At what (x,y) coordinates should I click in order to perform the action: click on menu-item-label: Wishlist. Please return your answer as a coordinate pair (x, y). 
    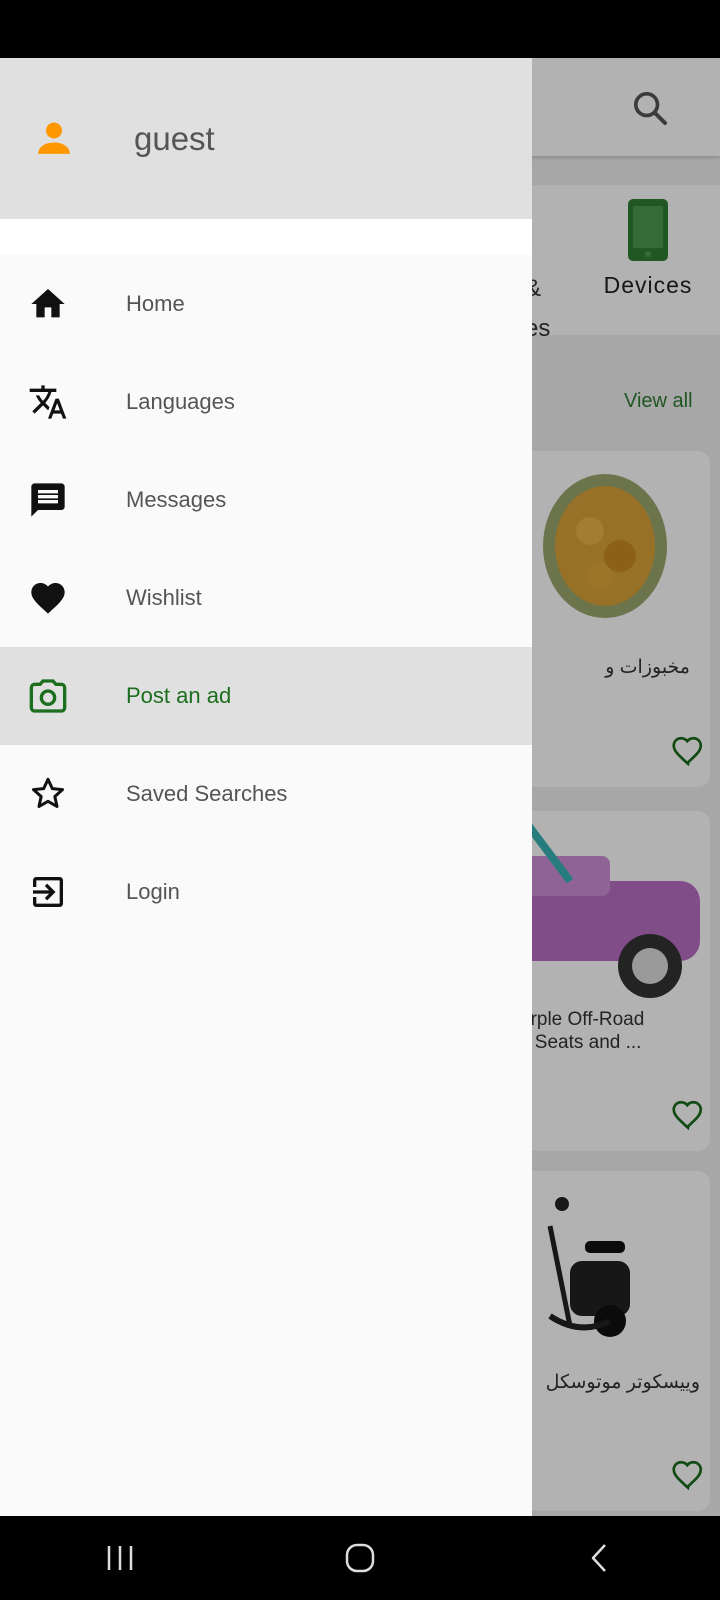
    Looking at the image, I should click on (164, 597).